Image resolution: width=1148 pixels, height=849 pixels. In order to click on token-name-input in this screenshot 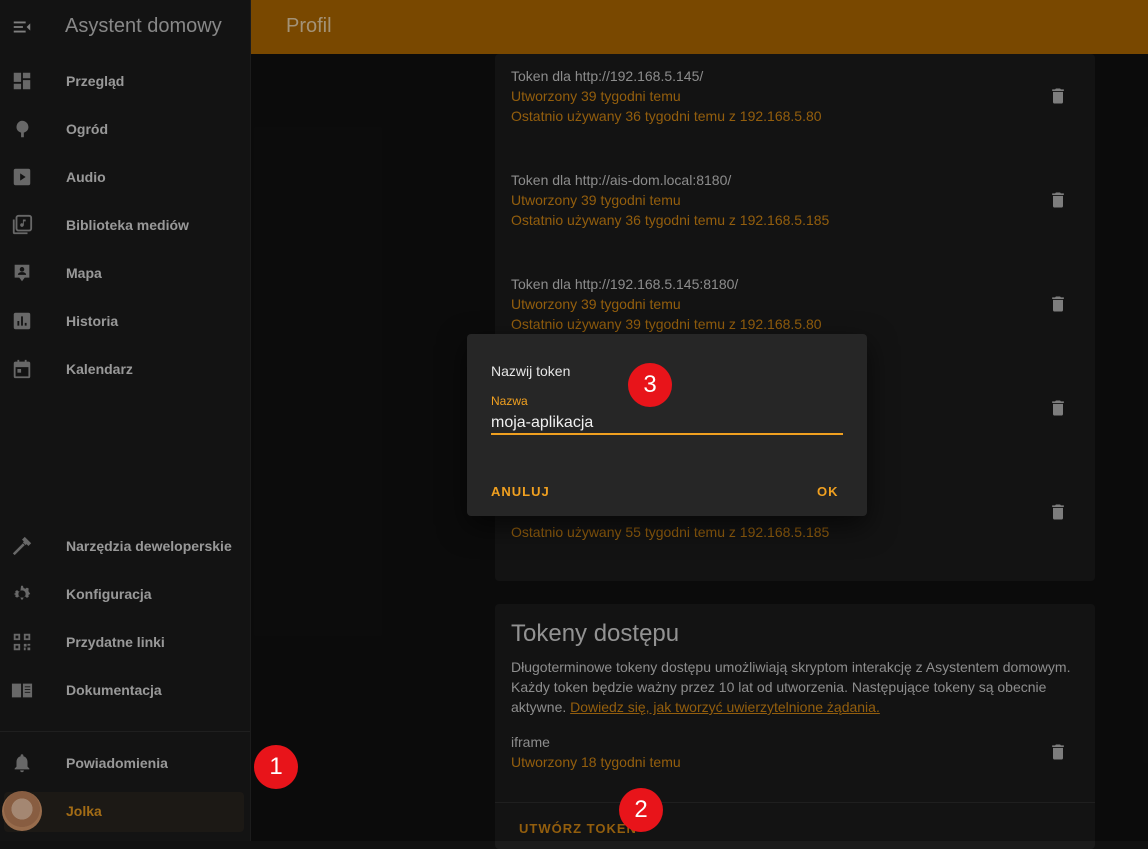, I will do `click(667, 423)`.